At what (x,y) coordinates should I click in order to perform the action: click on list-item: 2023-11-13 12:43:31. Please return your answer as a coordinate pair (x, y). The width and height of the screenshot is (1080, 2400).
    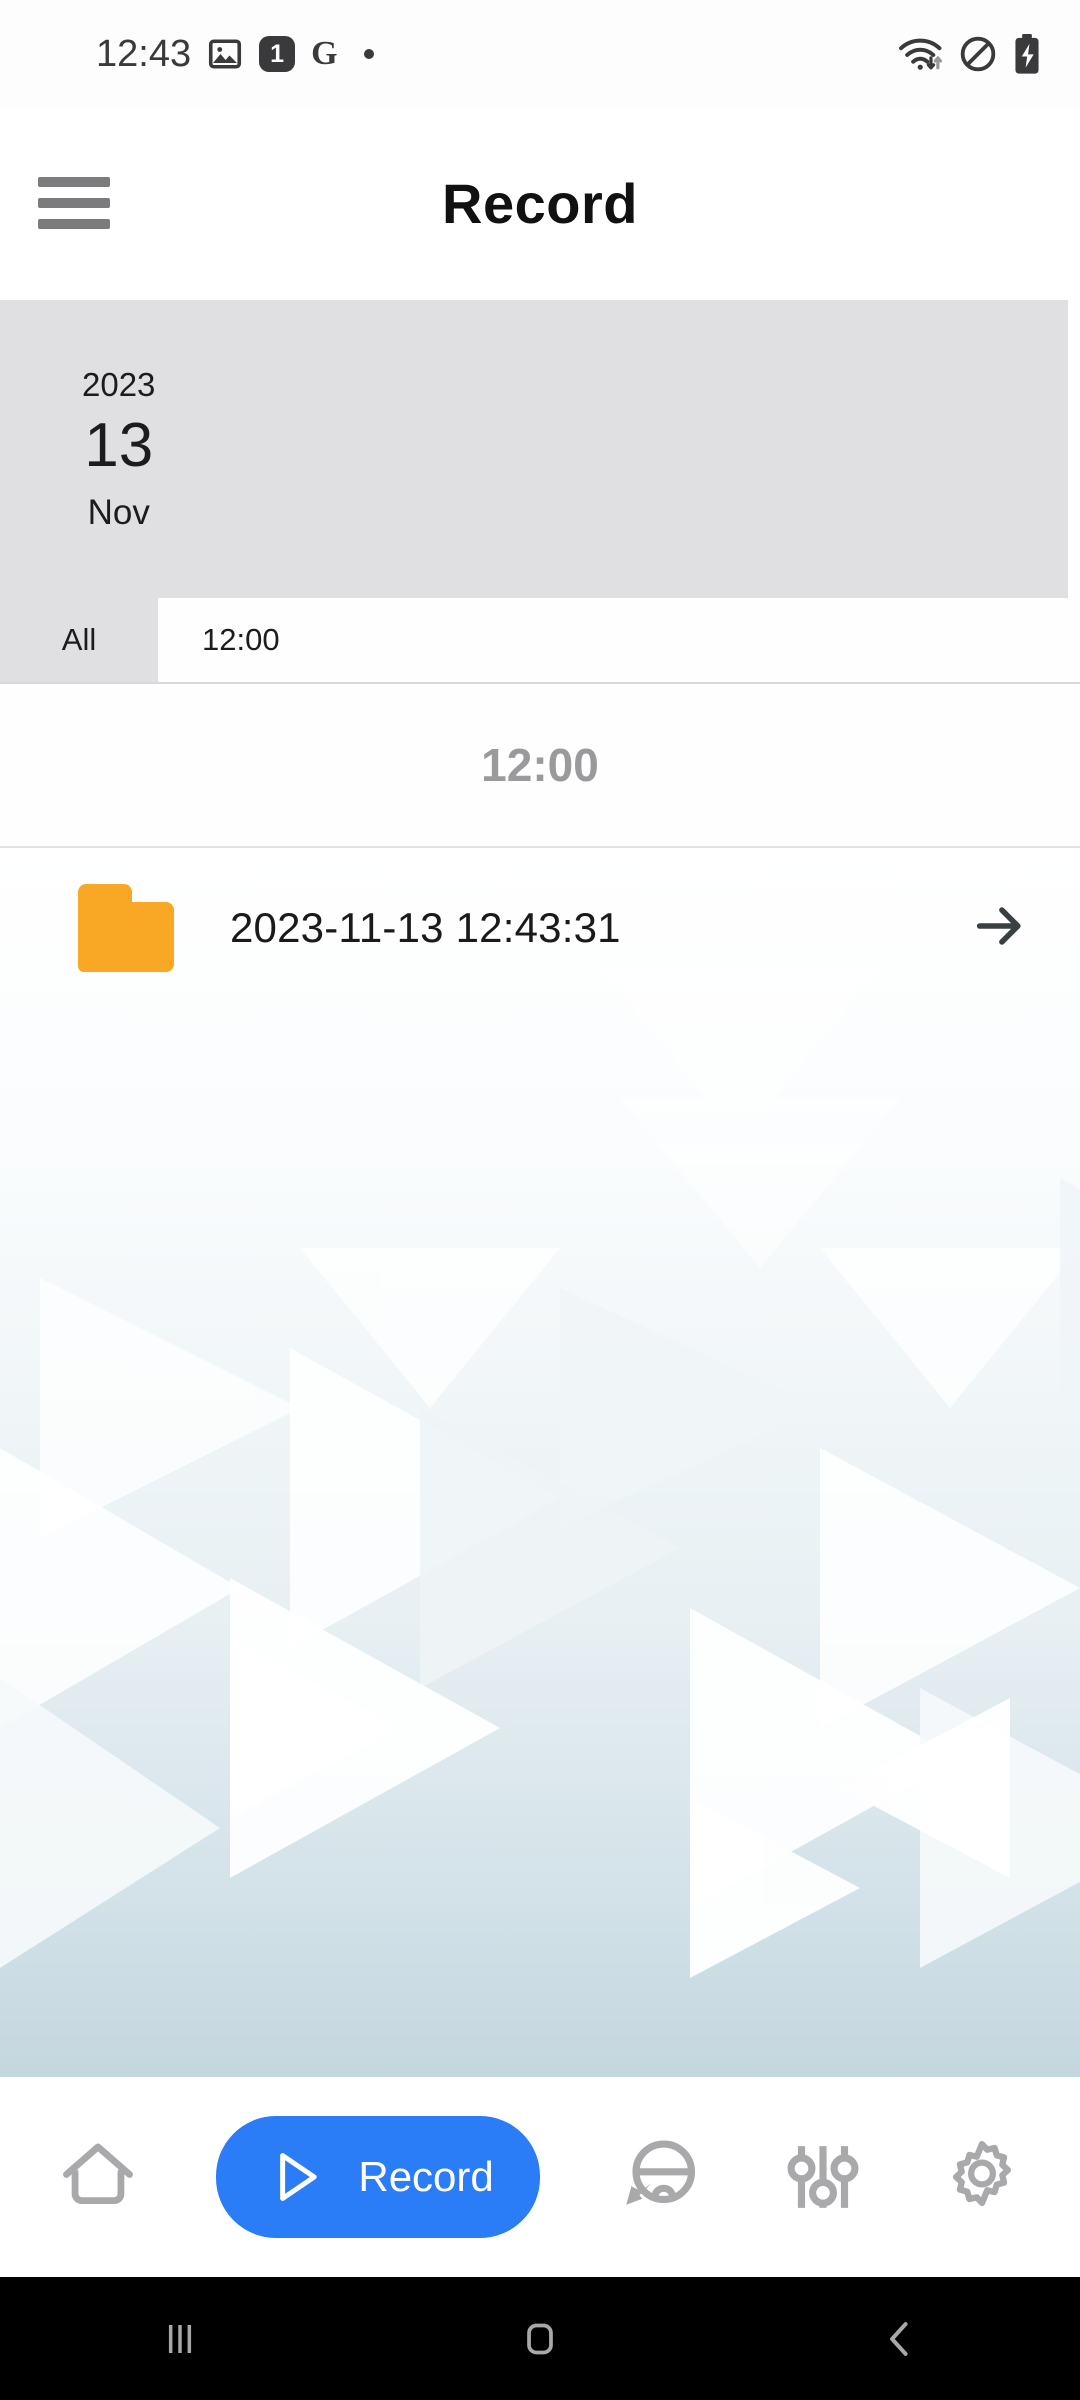
    Looking at the image, I should click on (540, 928).